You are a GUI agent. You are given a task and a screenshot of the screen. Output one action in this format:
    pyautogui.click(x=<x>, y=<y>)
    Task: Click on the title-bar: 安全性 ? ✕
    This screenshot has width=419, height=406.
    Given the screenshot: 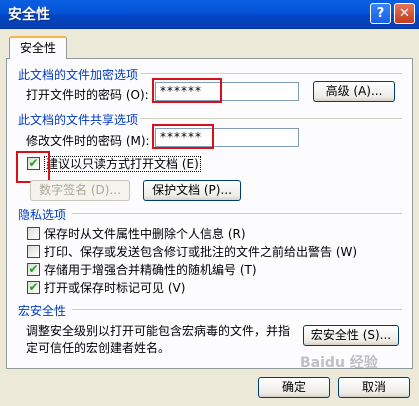 What is the action you would take?
    pyautogui.click(x=209, y=14)
    